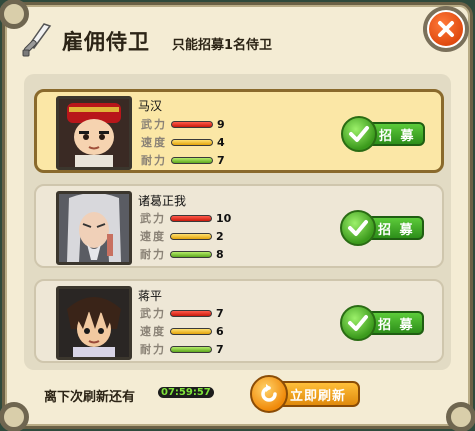  Describe the element at coordinates (221, 124) in the screenshot. I see `stat-value: 9` at that location.